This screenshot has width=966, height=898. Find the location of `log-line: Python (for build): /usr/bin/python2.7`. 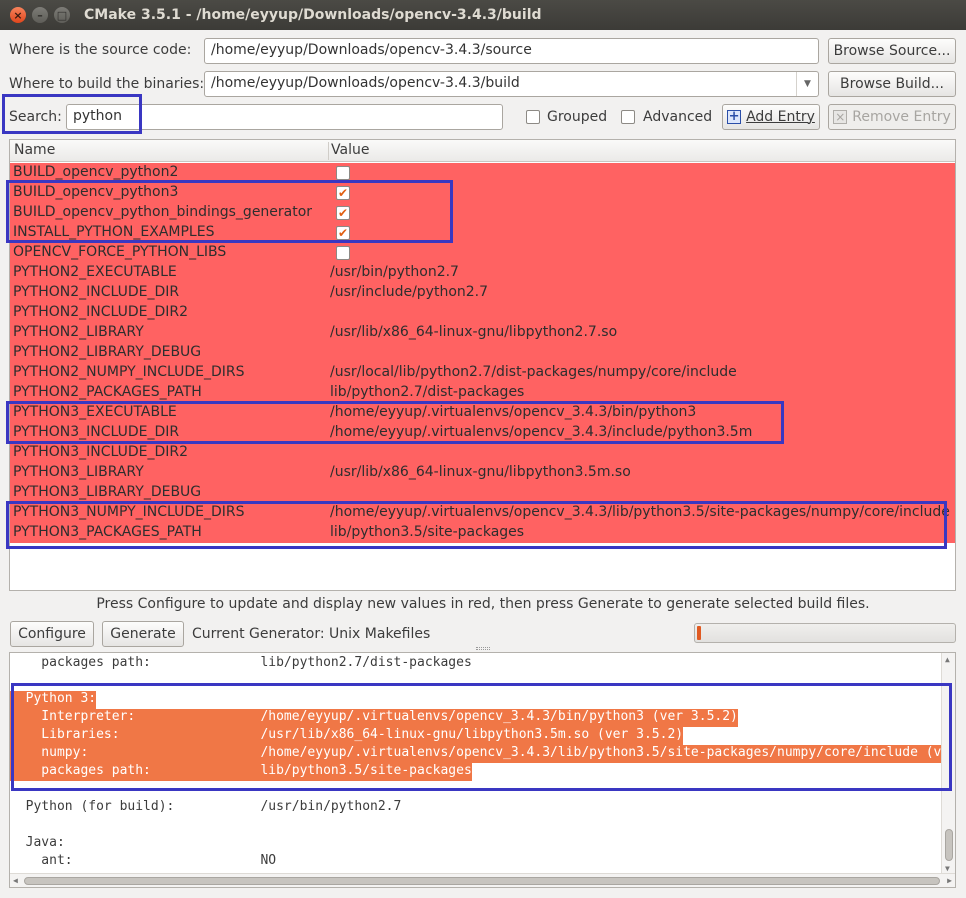

log-line: Python (for build): /usr/bin/python2.7 is located at coordinates (206, 806).